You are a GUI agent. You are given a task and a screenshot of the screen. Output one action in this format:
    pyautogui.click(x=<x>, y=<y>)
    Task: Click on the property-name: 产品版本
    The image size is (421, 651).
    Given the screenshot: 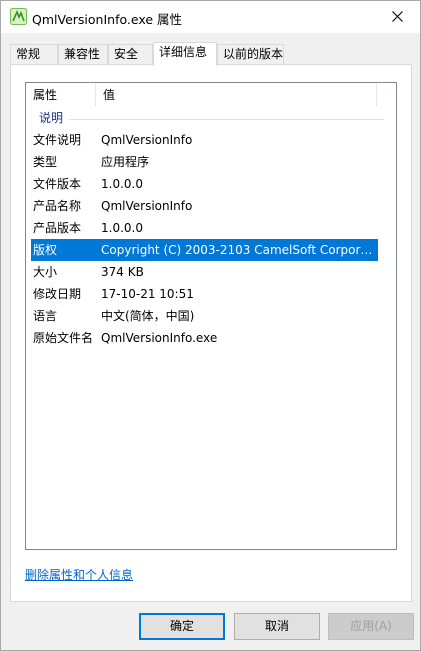 What is the action you would take?
    pyautogui.click(x=57, y=228)
    